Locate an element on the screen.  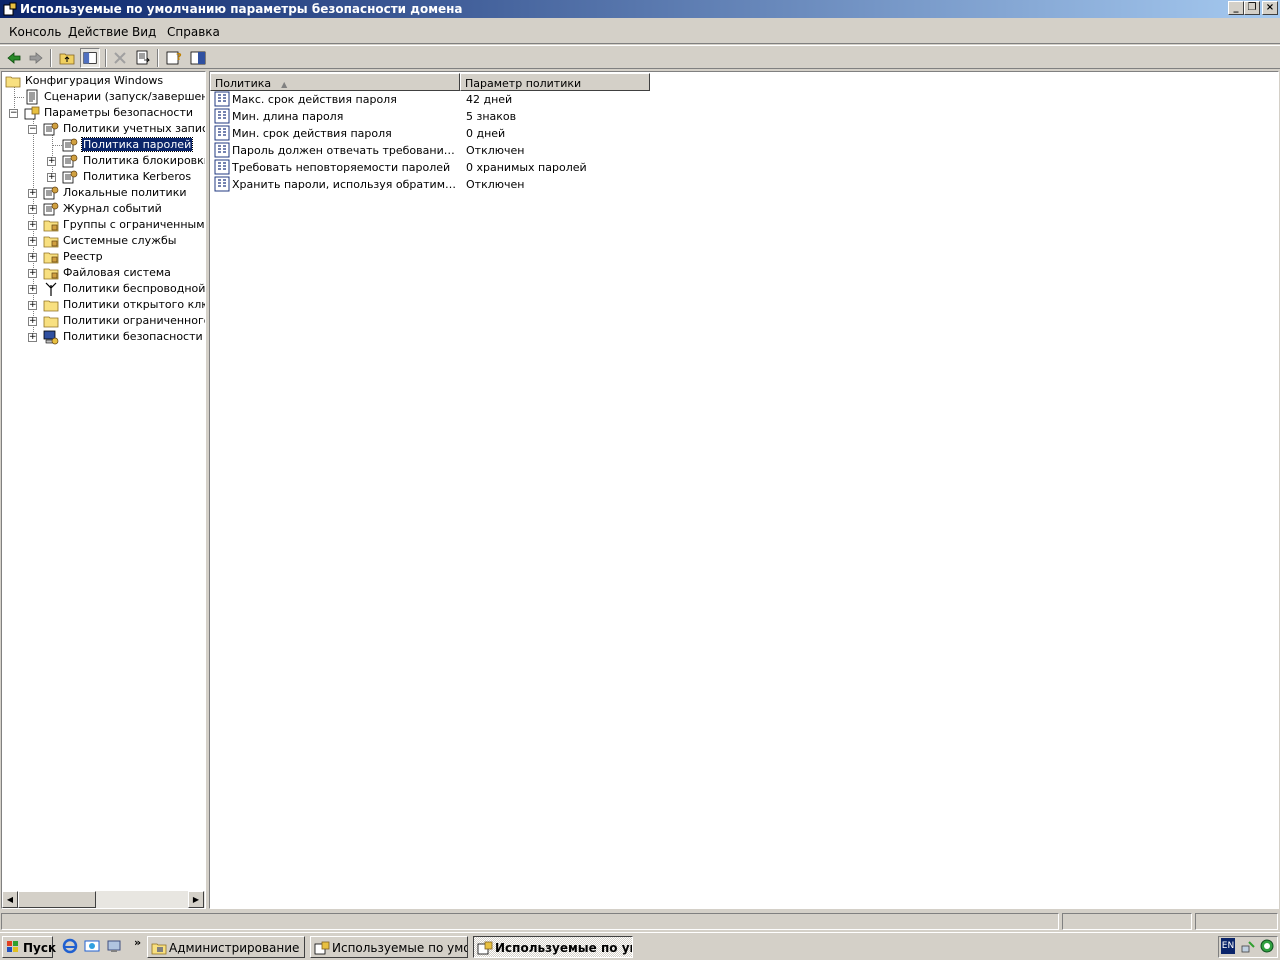
script-icon is located at coordinates (32, 97).